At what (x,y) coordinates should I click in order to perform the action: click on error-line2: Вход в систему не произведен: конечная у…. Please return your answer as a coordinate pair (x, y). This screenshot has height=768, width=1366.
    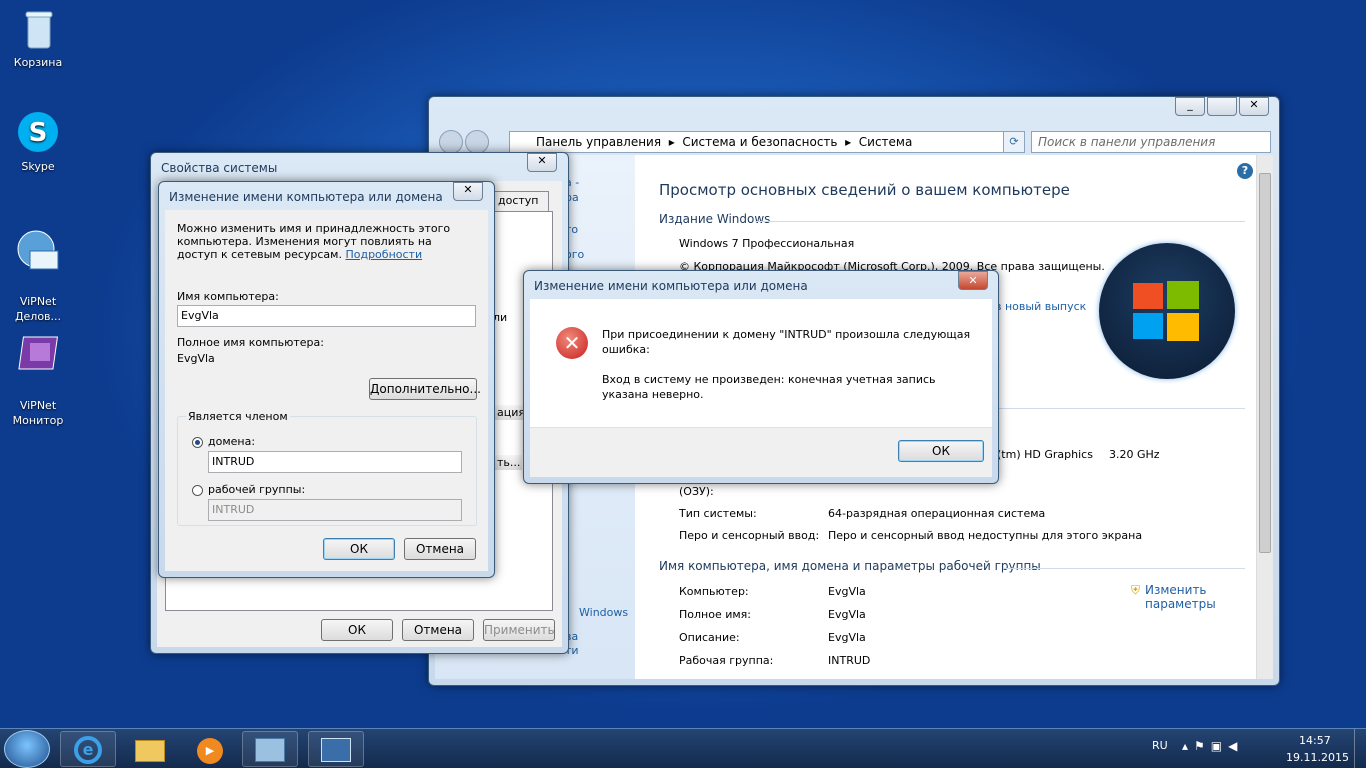
    Looking at the image, I should click on (769, 387).